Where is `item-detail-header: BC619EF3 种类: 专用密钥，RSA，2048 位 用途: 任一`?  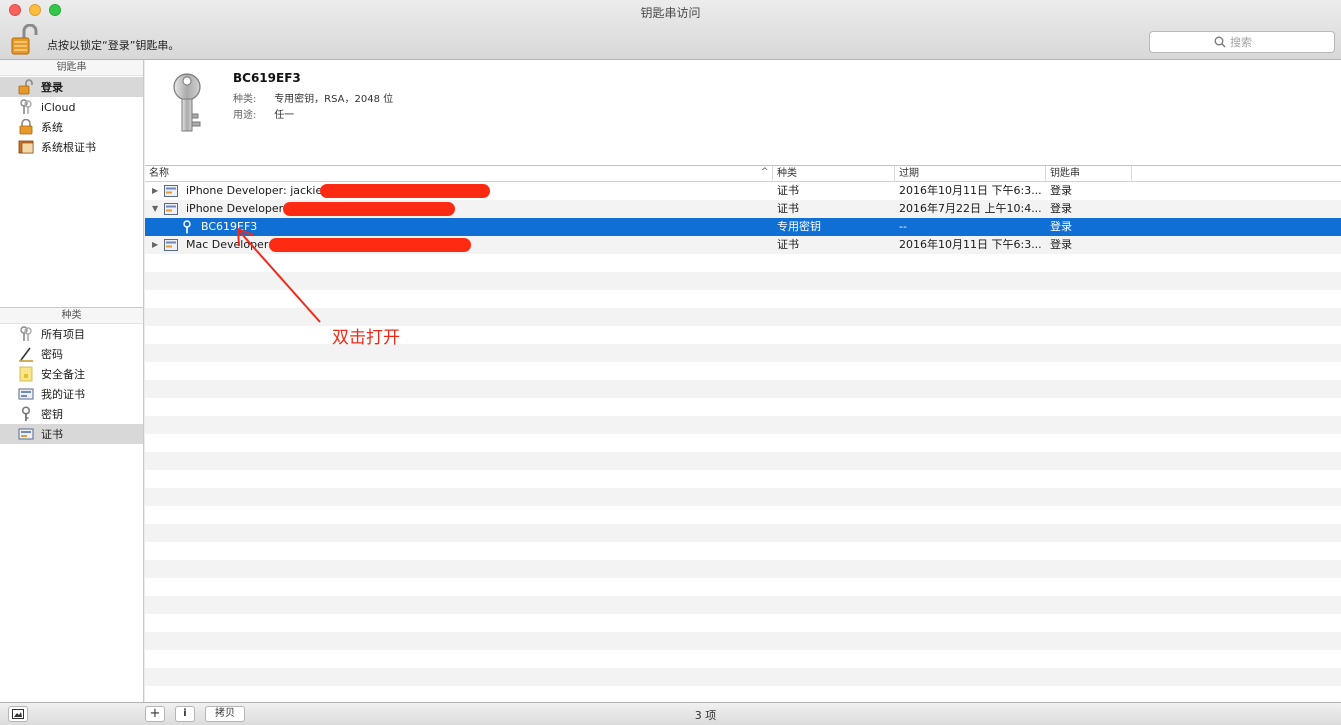
item-detail-header: BC619EF3 种类: 专用密钥，RSA，2048 位 用途: 任一 is located at coordinates (743, 113).